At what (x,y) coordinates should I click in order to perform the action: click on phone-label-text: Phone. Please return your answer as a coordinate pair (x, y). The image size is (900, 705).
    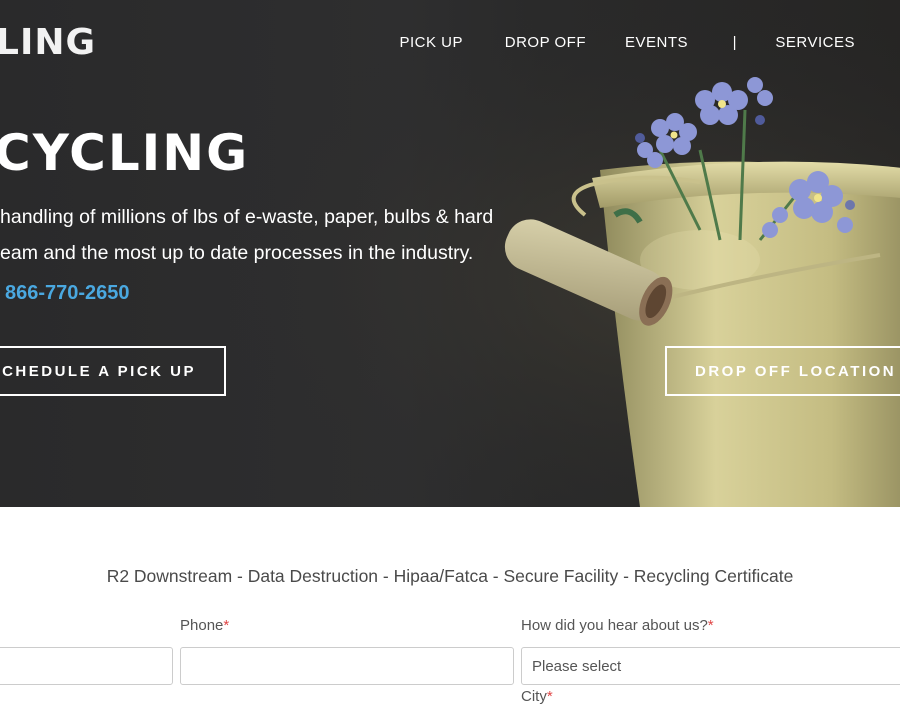
    Looking at the image, I should click on (202, 625).